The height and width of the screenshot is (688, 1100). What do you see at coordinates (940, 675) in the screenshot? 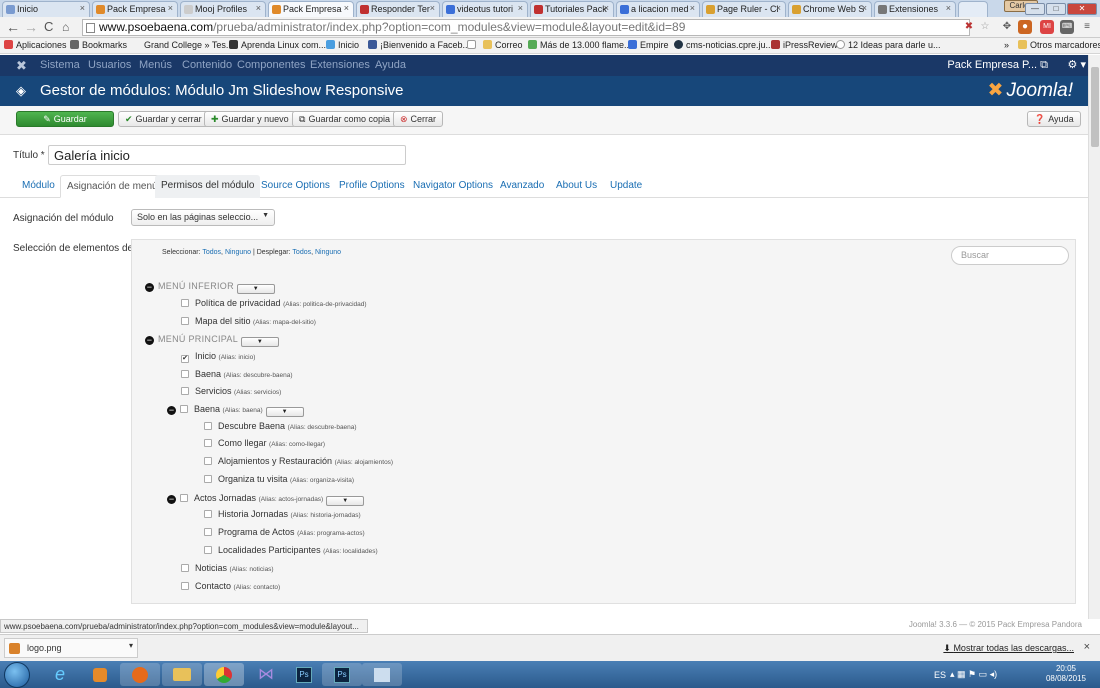
I see `language-indicator: ES` at bounding box center [940, 675].